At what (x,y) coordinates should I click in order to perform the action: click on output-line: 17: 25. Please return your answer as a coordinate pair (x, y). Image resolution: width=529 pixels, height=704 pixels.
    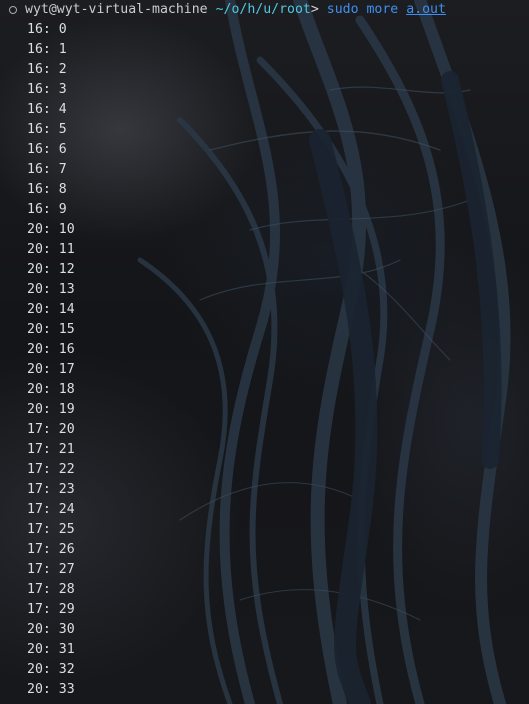
    Looking at the image, I should click on (51, 529).